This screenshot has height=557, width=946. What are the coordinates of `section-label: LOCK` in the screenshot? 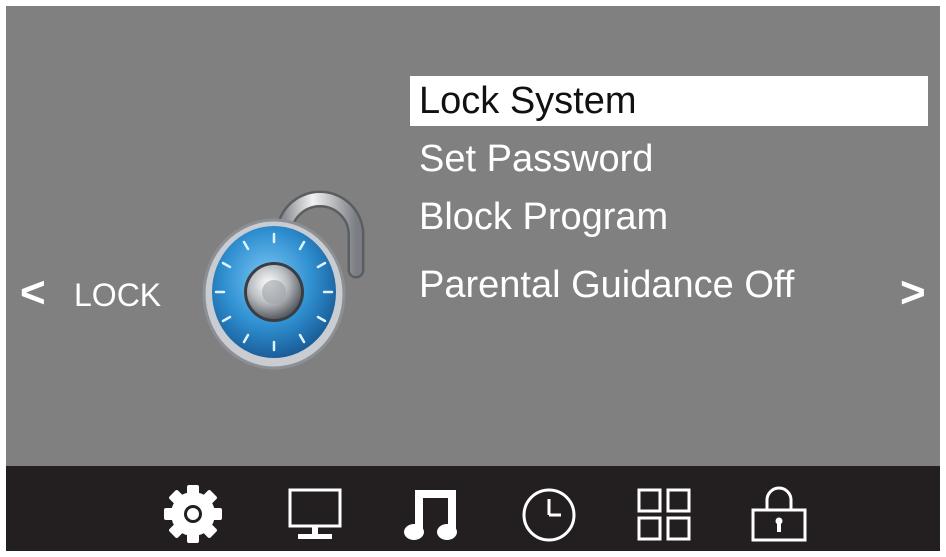 It's located at (118, 295).